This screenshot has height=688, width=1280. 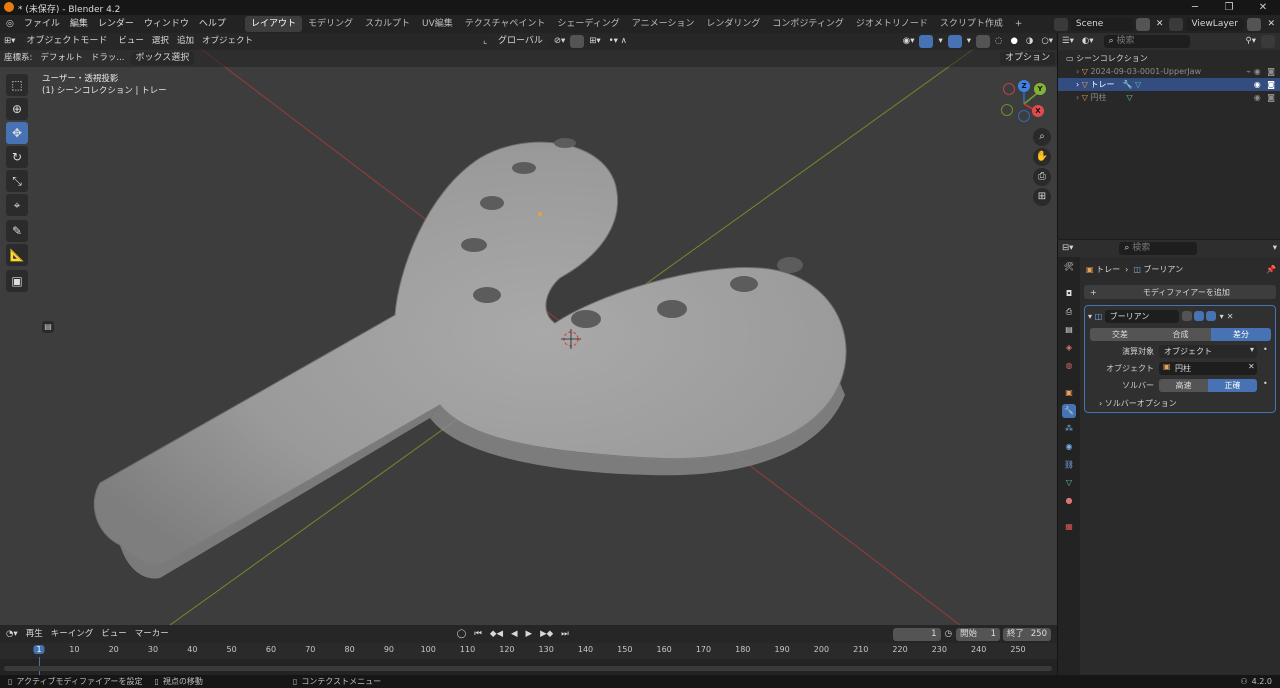 I want to click on zoom-icon: ⌕, so click(x=1042, y=137).